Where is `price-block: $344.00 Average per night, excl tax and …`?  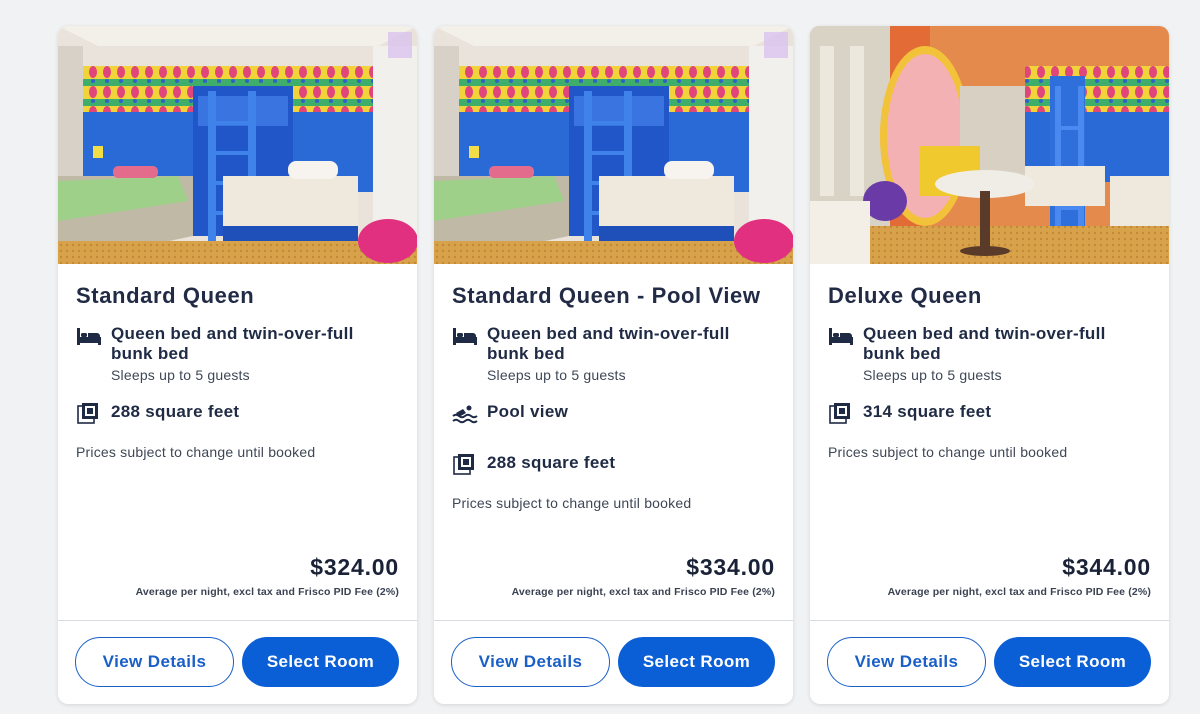
price-block: $344.00 Average per night, excl tax and … is located at coordinates (1019, 576).